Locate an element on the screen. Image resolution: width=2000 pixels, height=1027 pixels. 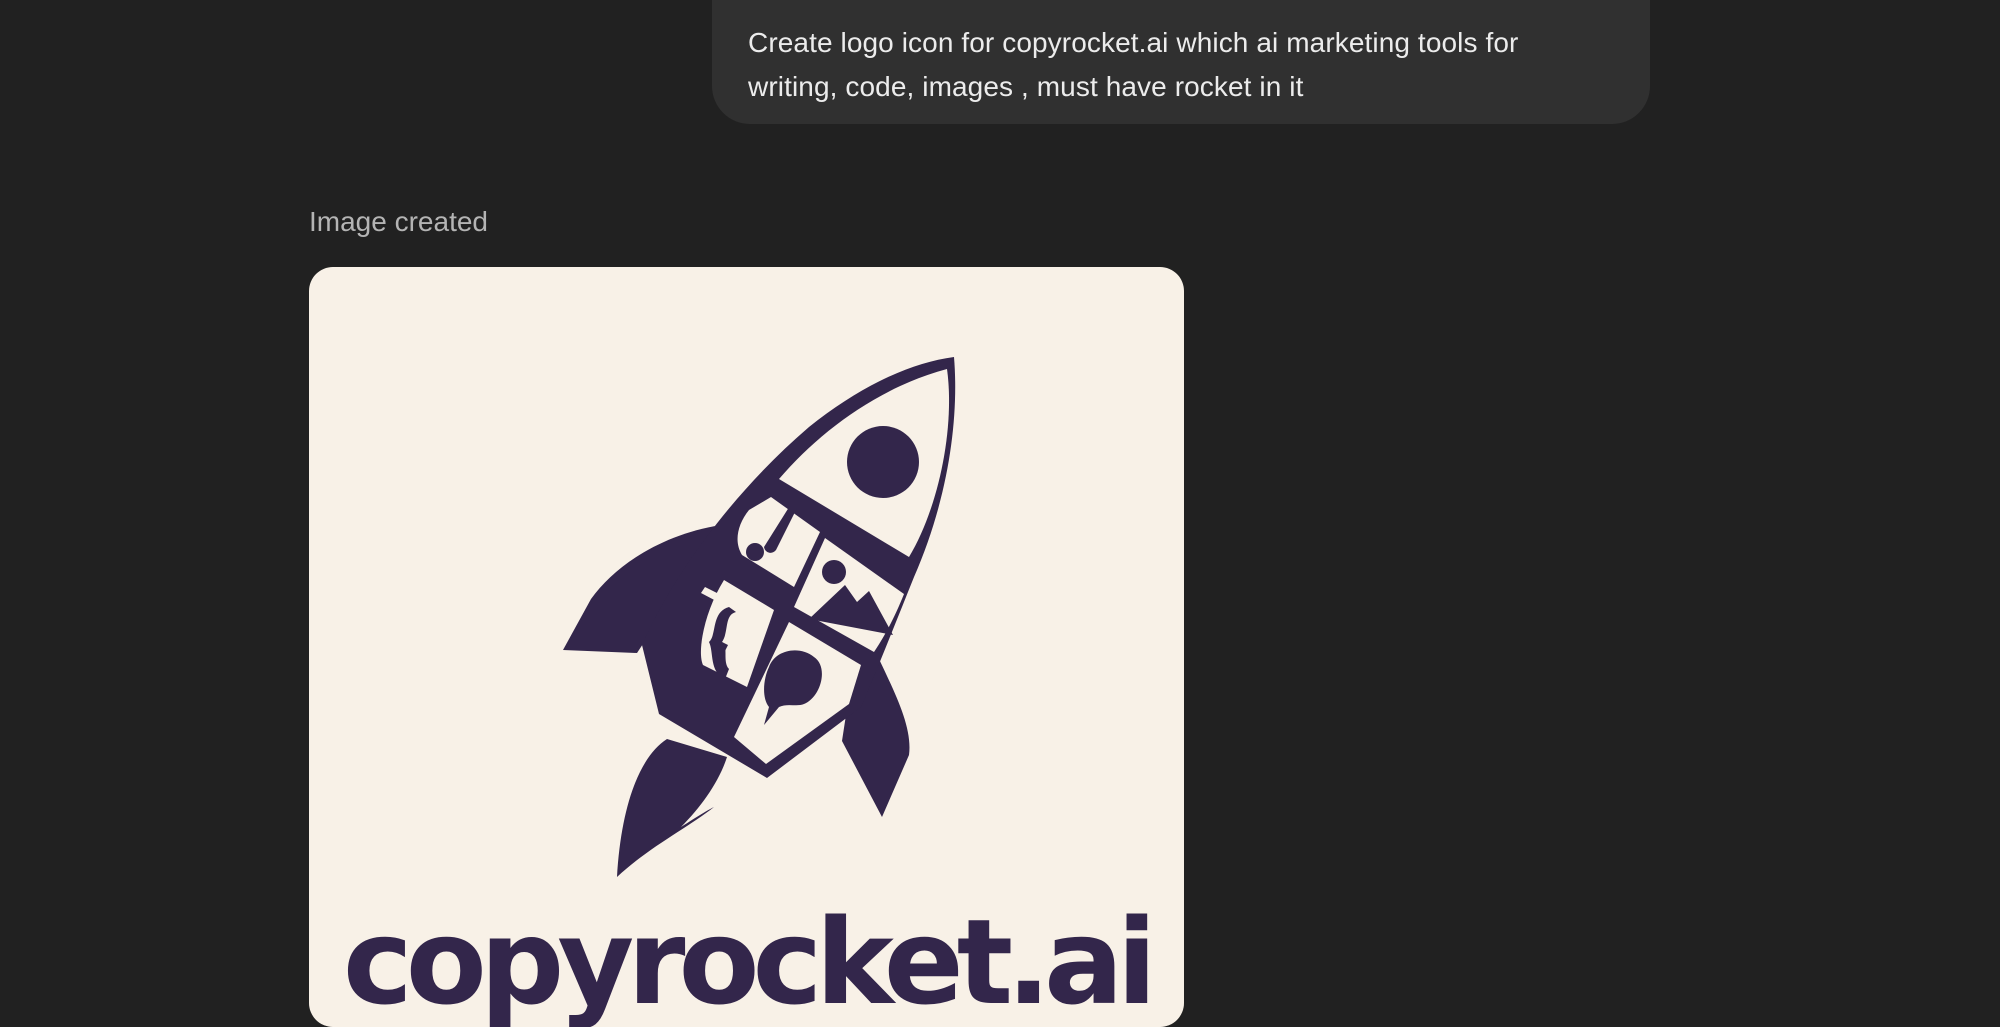
rocket-porthole is located at coordinates (883, 462).